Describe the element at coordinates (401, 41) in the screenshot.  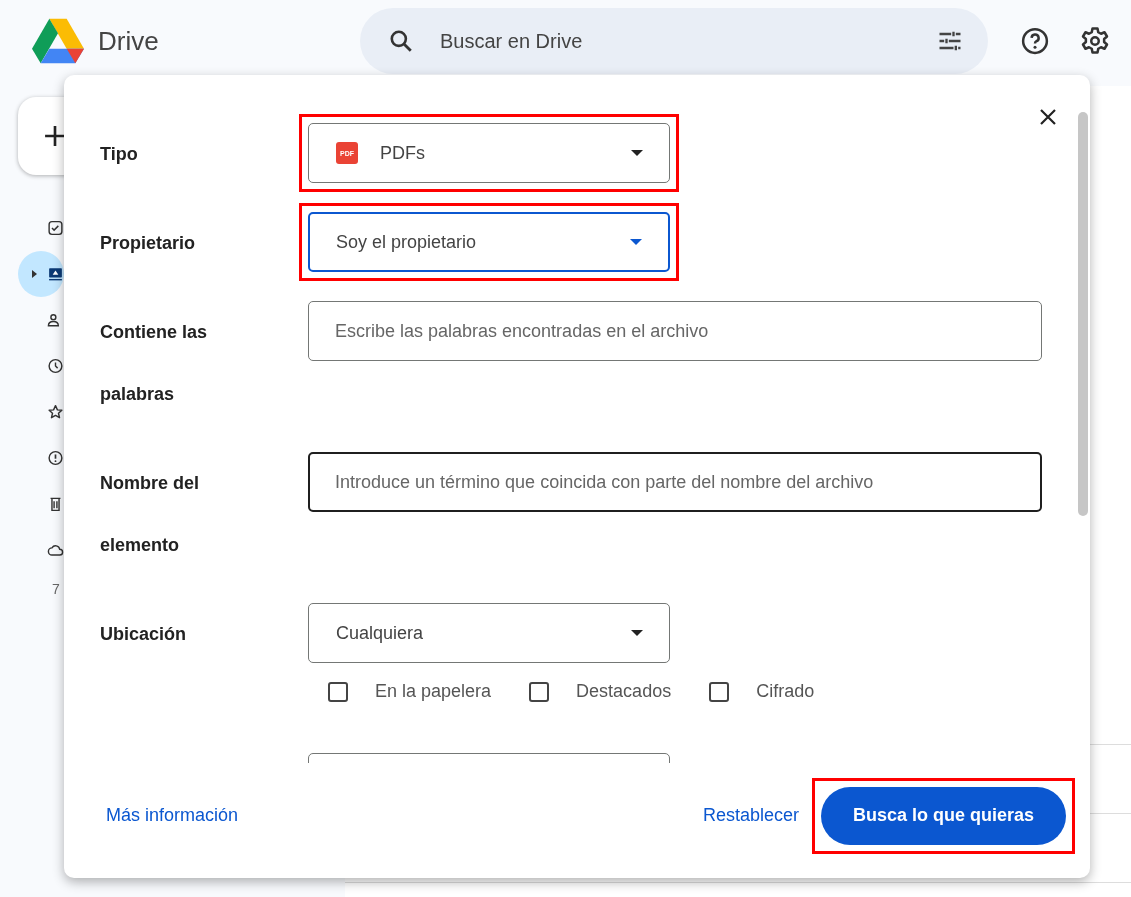
I see `search-icon` at that location.